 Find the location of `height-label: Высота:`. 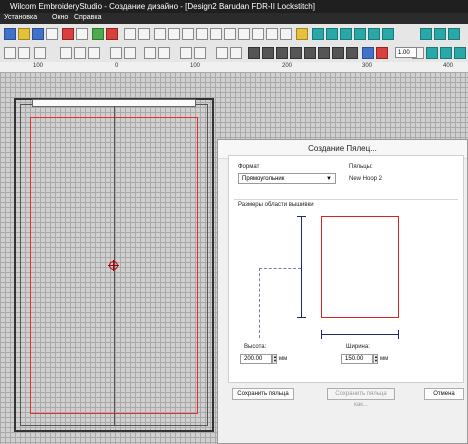

height-label: Высота: is located at coordinates (255, 347).